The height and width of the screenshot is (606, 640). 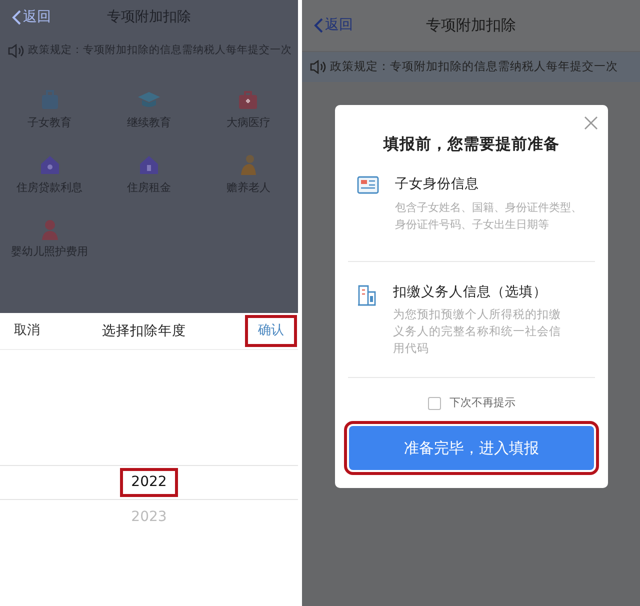 What do you see at coordinates (149, 482) in the screenshot?
I see `year-option: 2022` at bounding box center [149, 482].